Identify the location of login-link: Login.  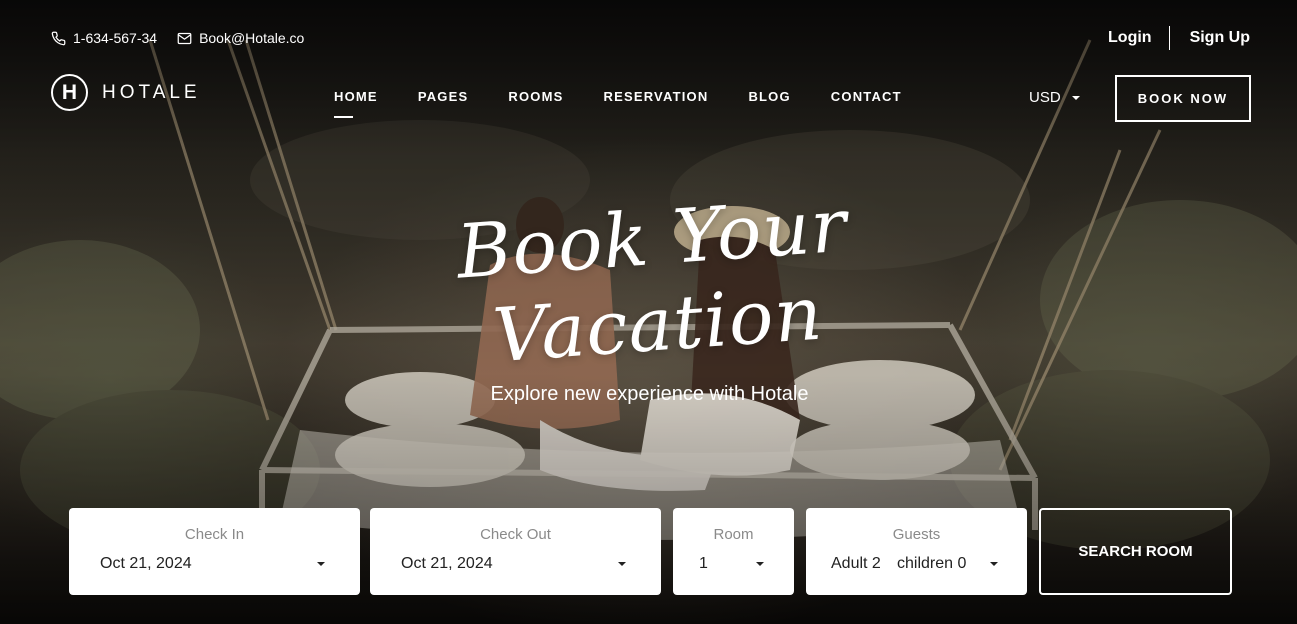
(1130, 38).